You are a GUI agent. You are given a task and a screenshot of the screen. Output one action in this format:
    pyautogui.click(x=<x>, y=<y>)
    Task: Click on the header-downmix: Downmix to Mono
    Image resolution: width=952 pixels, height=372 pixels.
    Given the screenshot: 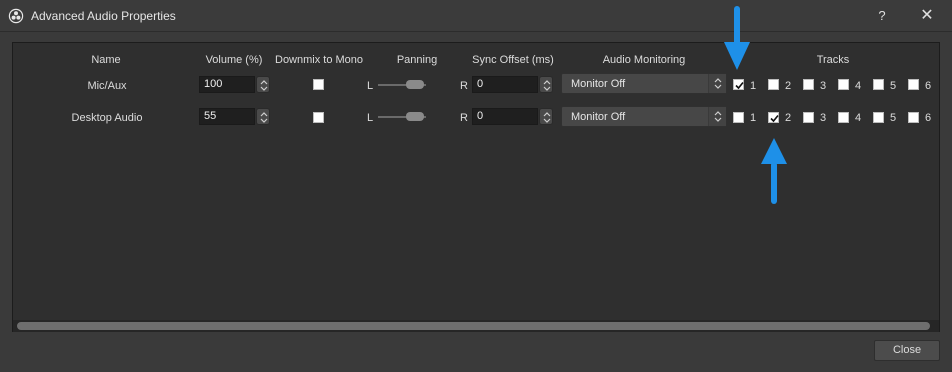 What is the action you would take?
    pyautogui.click(x=319, y=60)
    